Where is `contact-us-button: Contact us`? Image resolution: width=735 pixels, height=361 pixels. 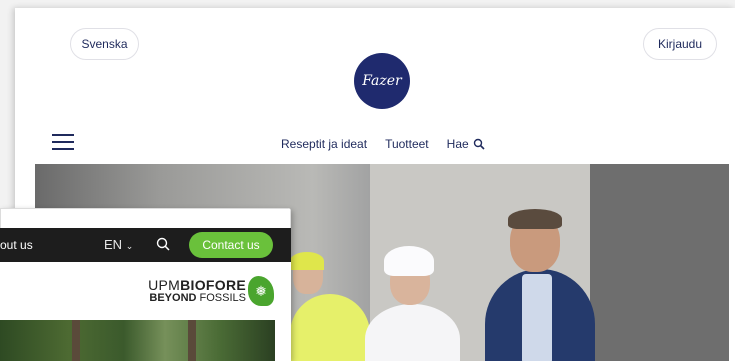 contact-us-button: Contact us is located at coordinates (231, 245).